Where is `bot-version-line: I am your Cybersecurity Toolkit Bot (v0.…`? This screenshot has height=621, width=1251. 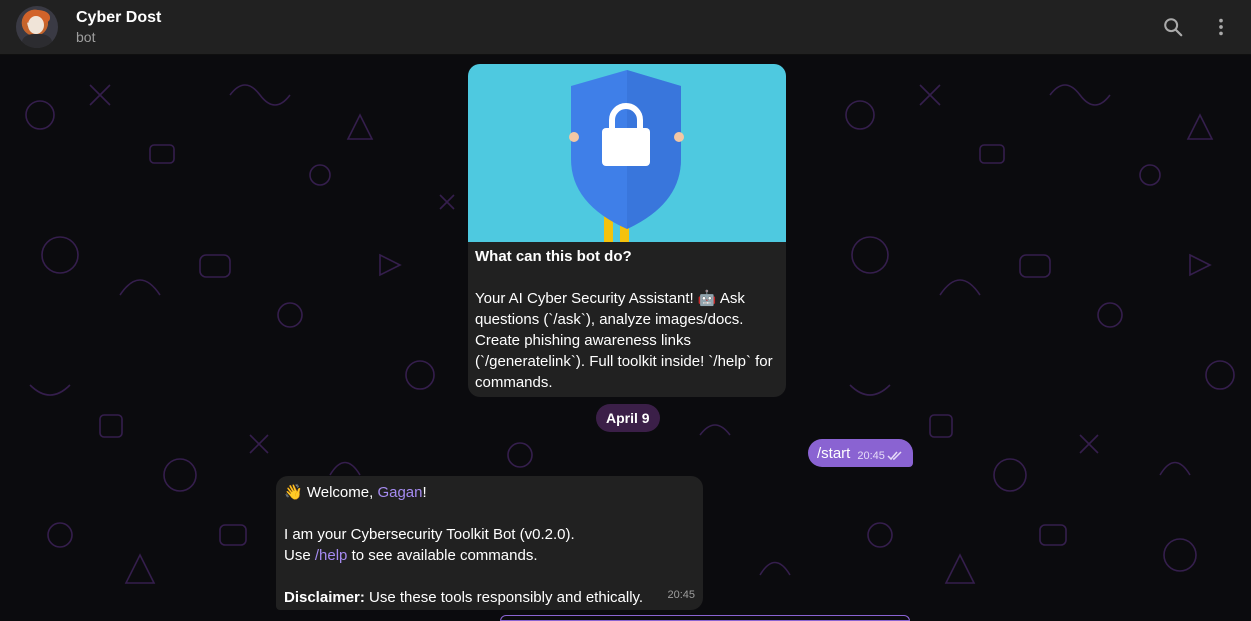
bot-version-line: I am your Cybersecurity Toolkit Bot (v0.… is located at coordinates (429, 534).